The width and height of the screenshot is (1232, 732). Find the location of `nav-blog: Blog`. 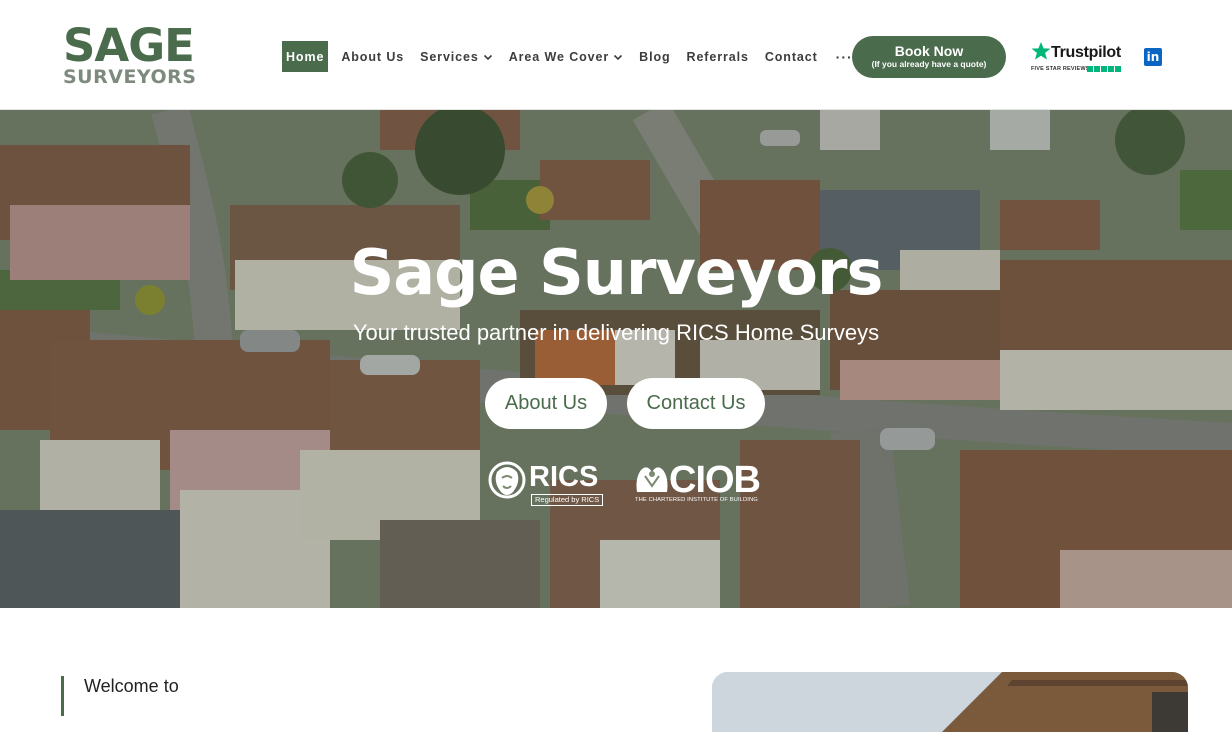

nav-blog: Blog is located at coordinates (654, 56).